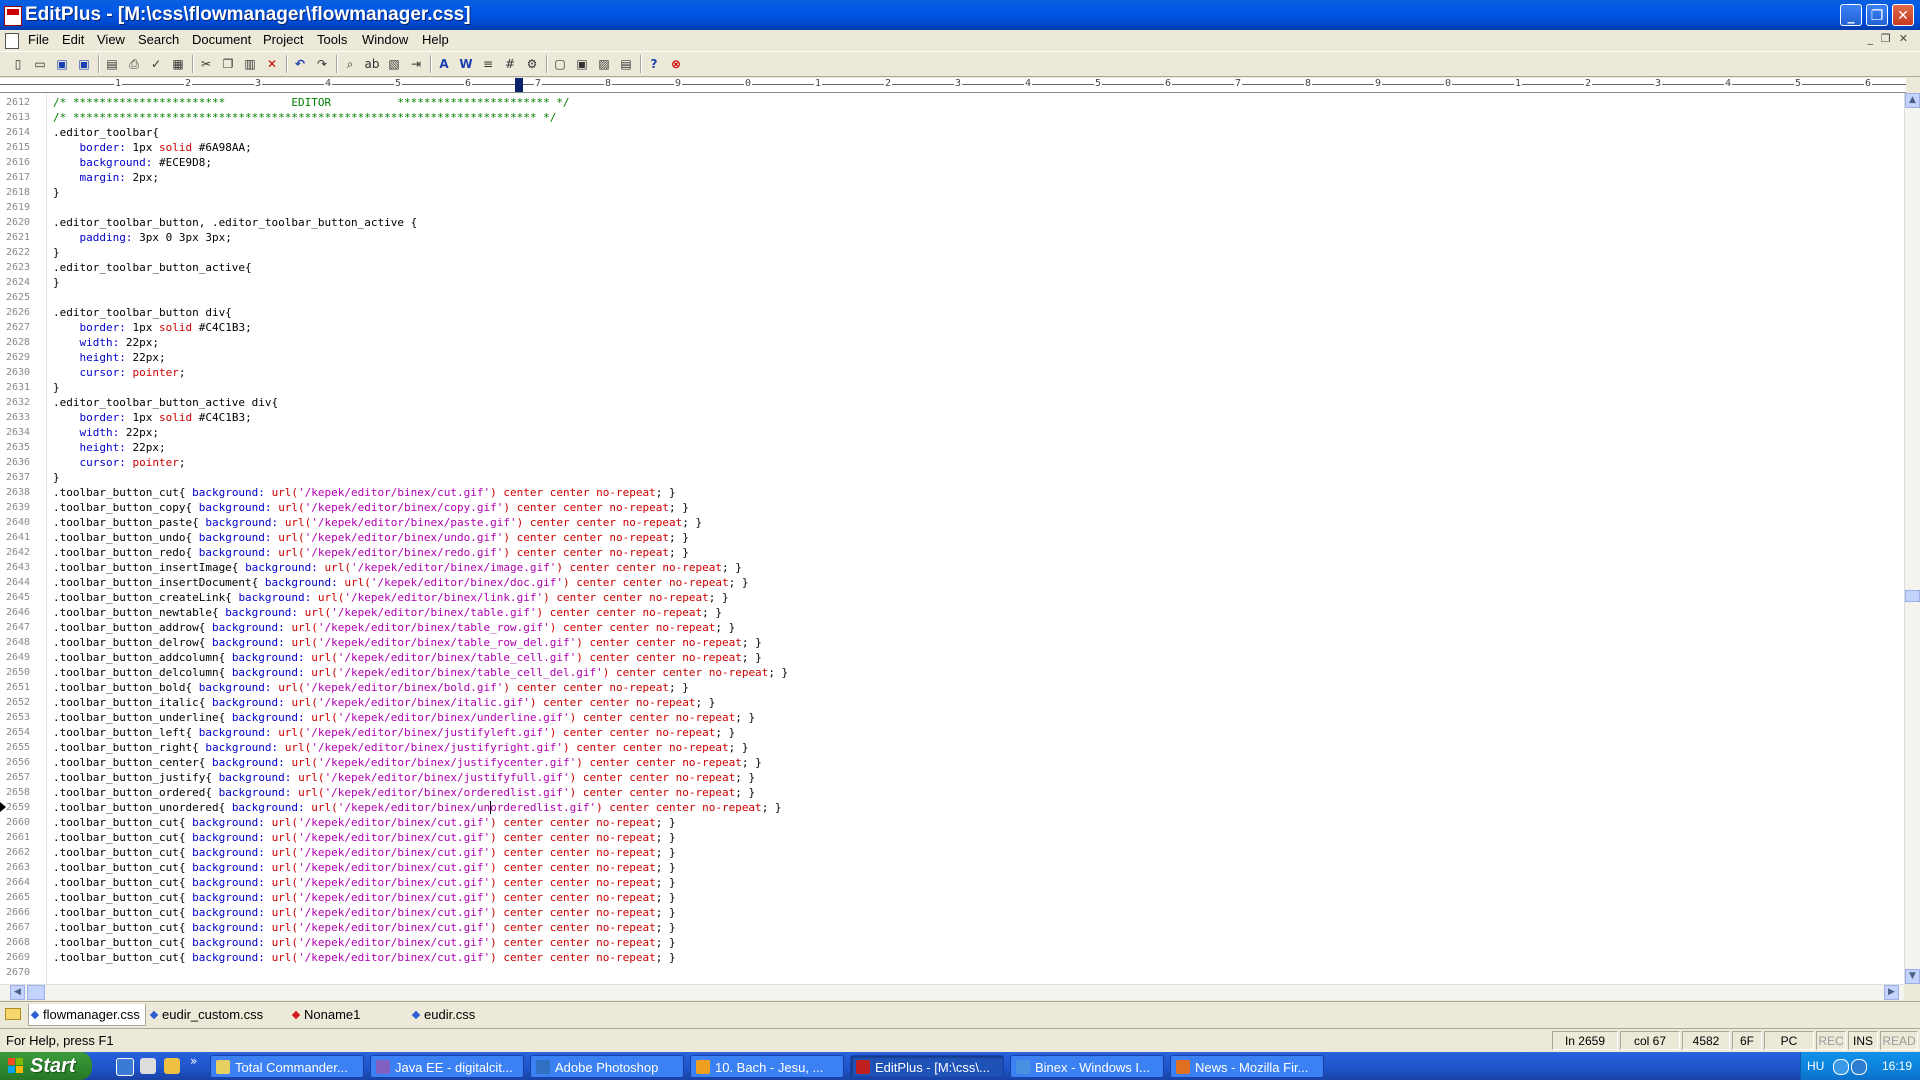  I want to click on directory-icon: ▤, so click(626, 64).